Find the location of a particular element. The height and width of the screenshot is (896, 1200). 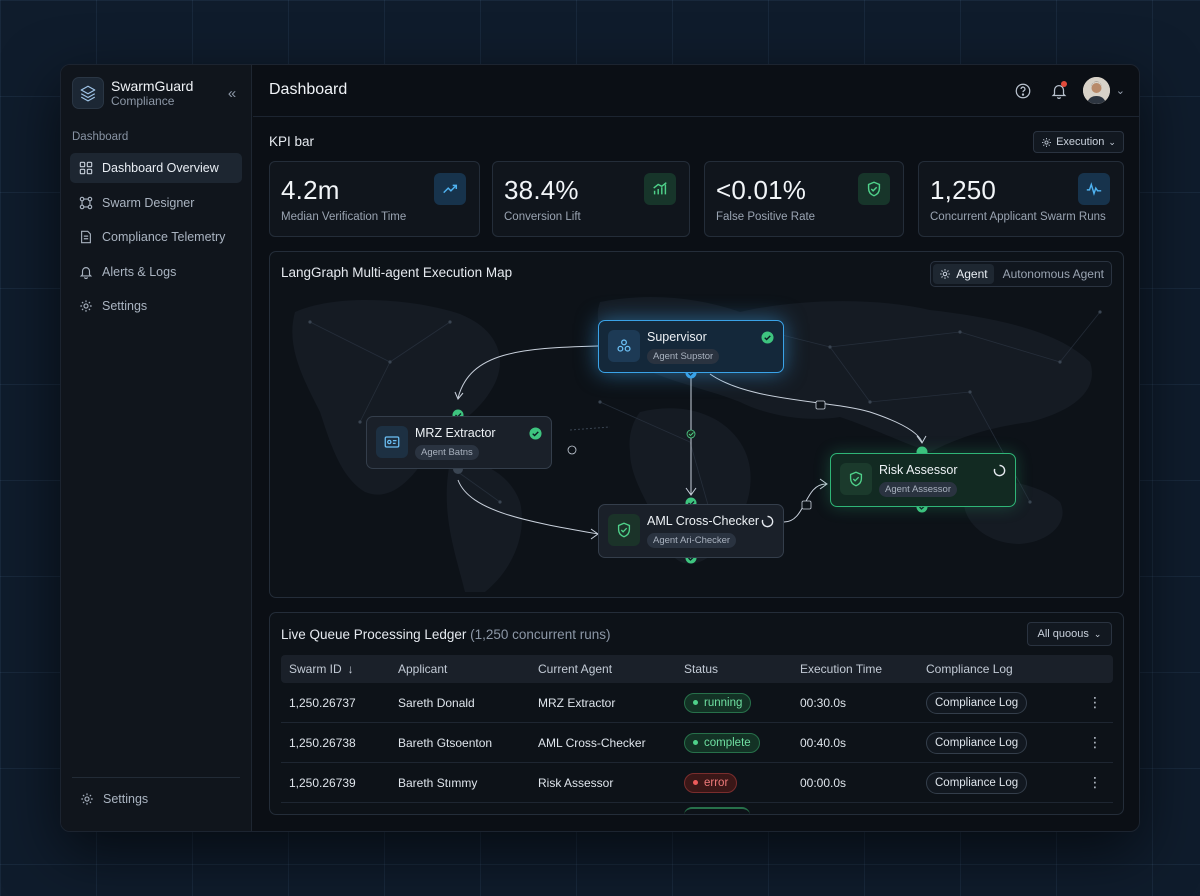

kpi-card-false-positive: <0.01% False Positive Rate is located at coordinates (804, 199).